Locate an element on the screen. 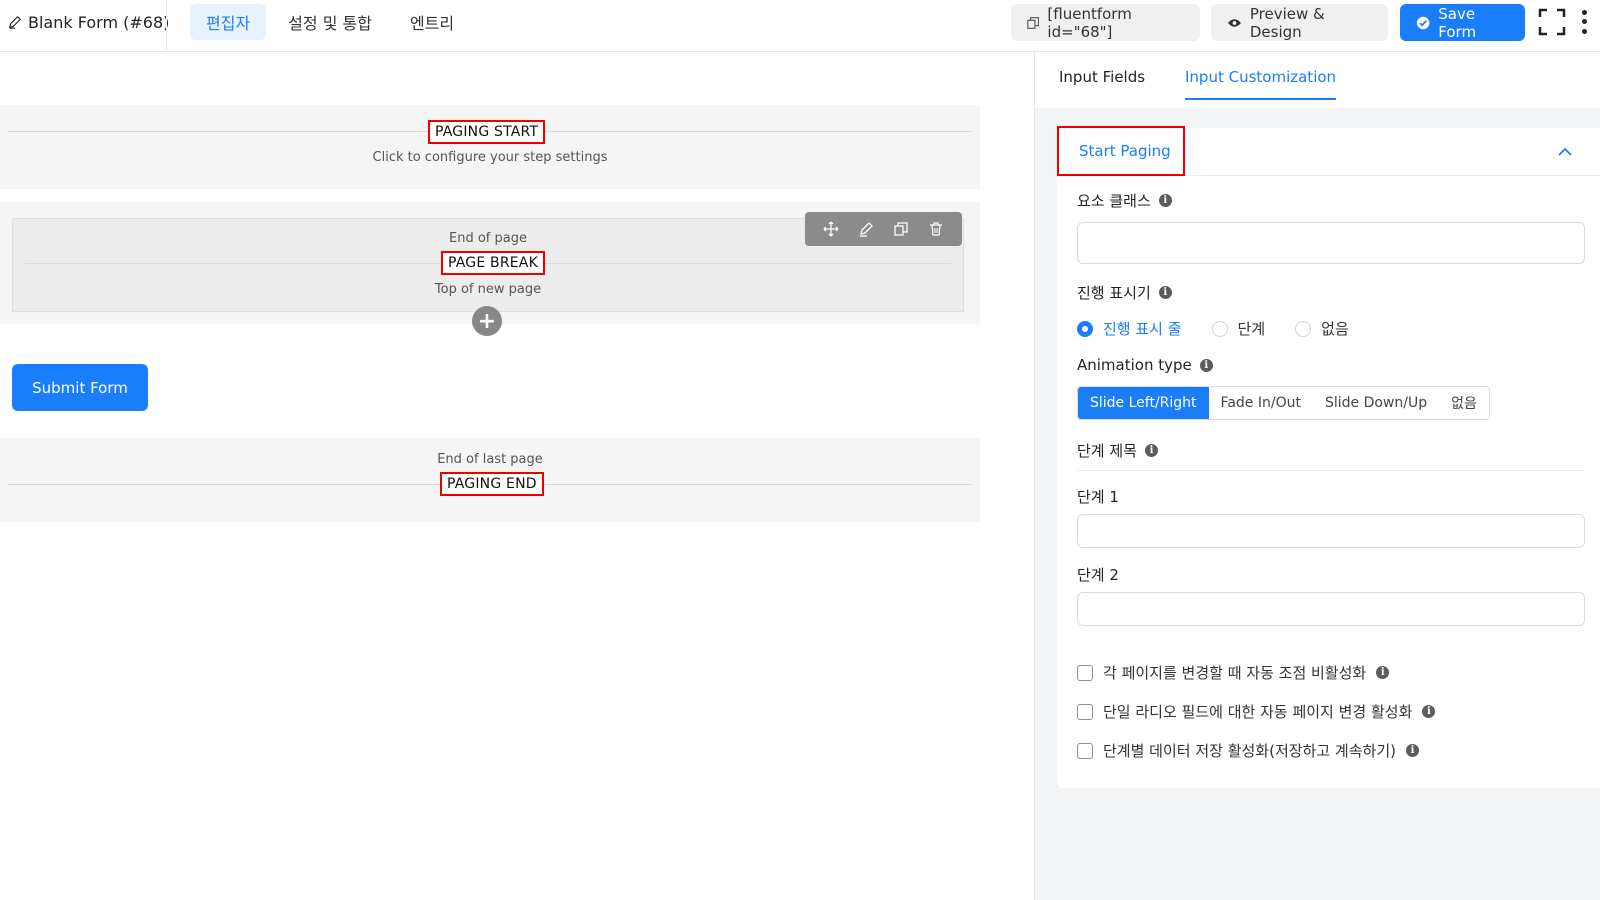  checkbox-disable-auto-focus: 각 페이지를 변경할 때 자동 조점 비활성화 i is located at coordinates (1233, 672).